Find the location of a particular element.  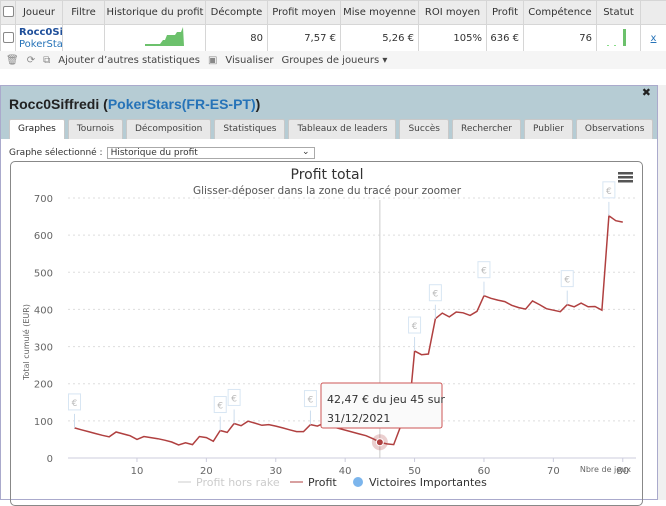

col-decompte: Décompte is located at coordinates (237, 13).